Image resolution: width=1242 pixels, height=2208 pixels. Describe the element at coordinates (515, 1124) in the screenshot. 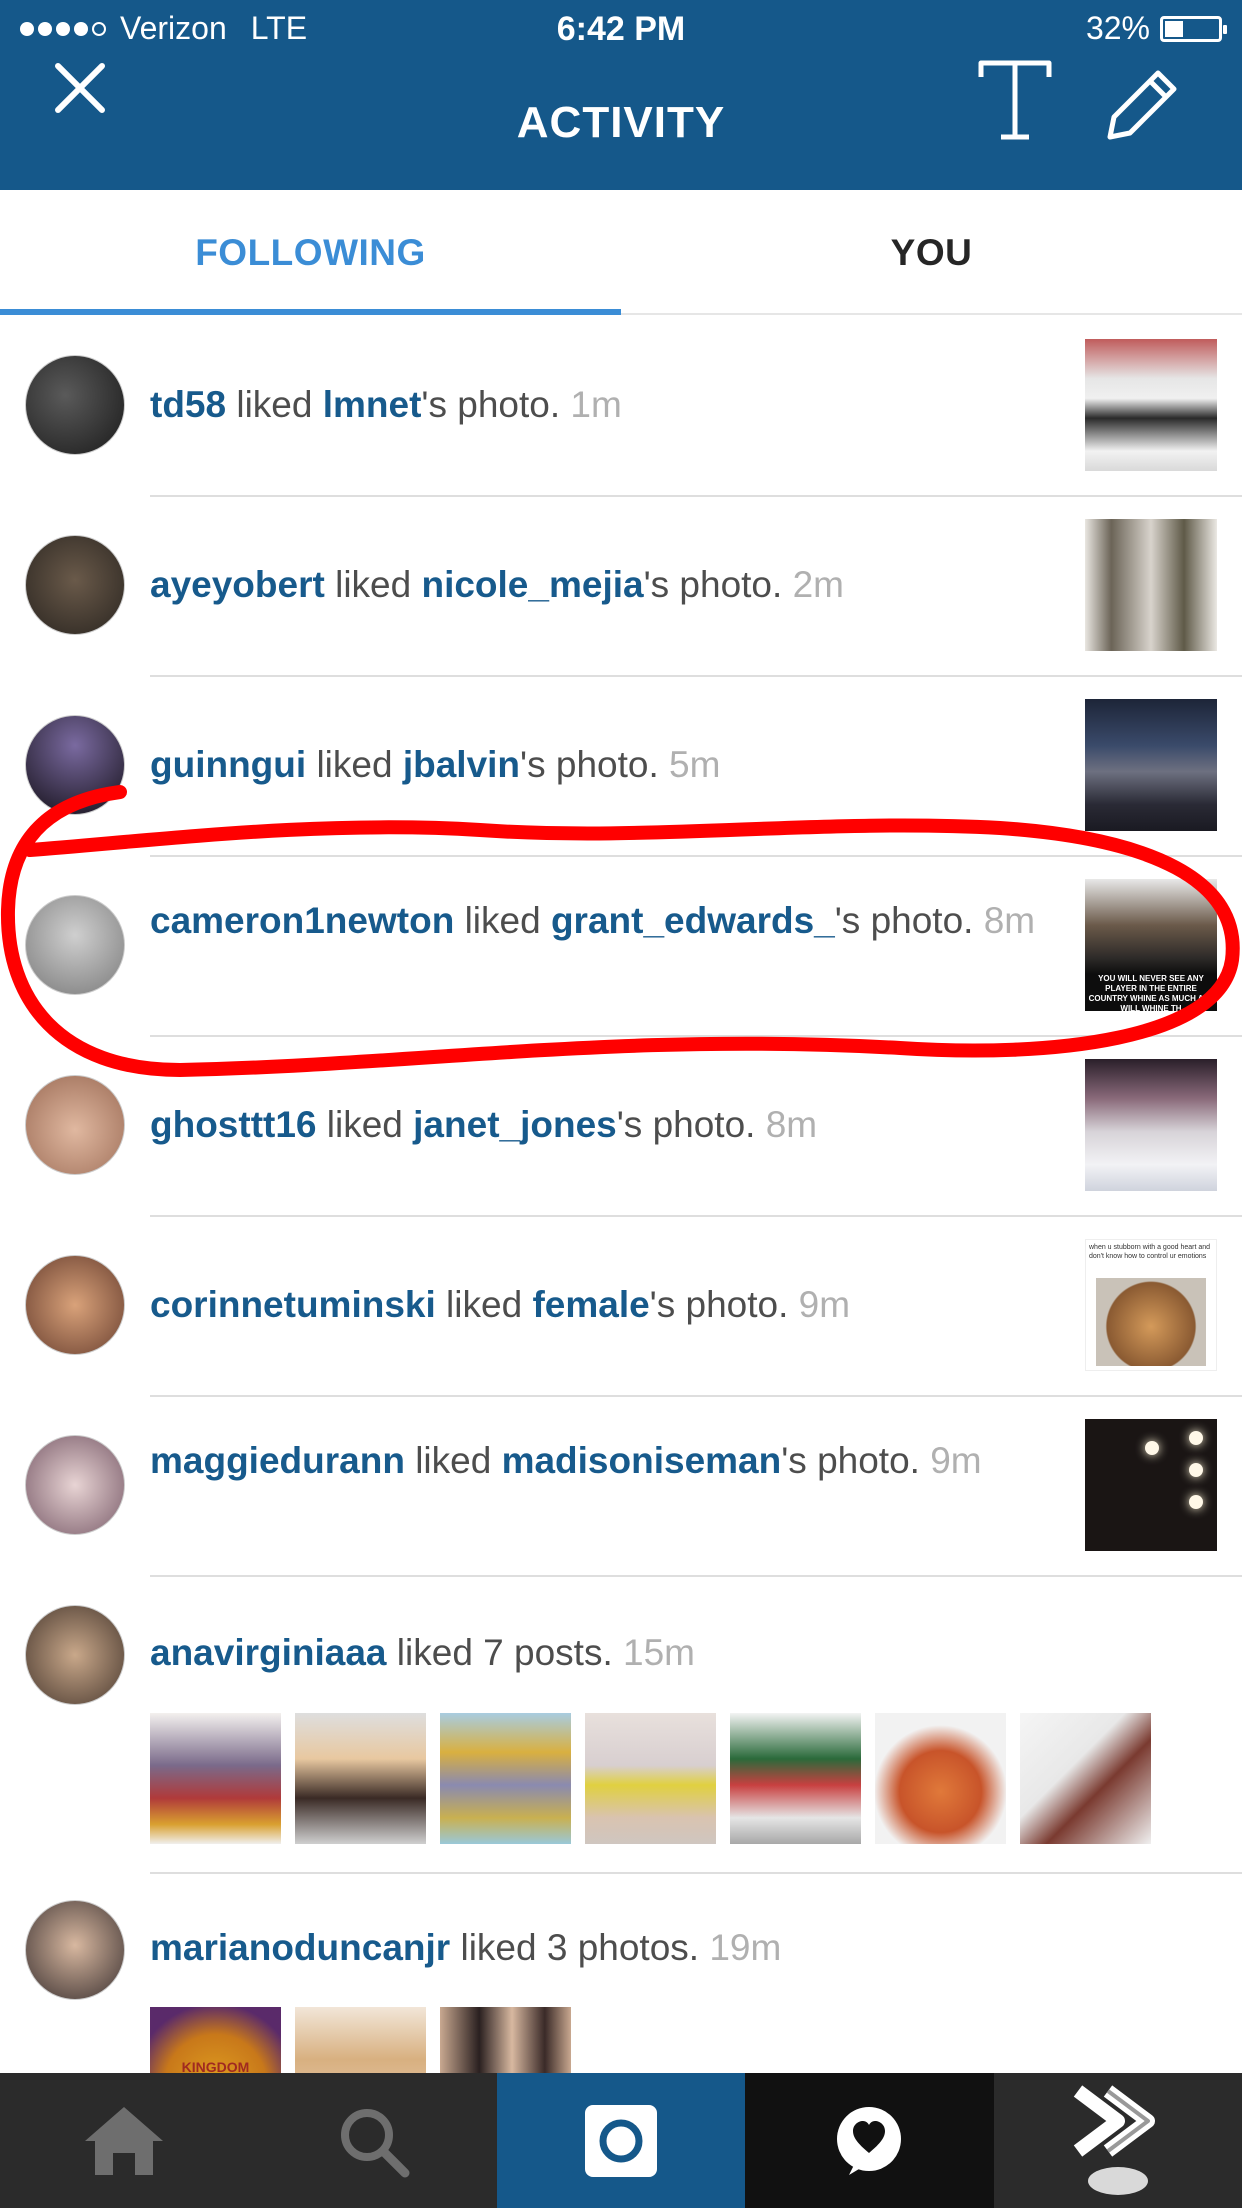

I see `target-link: janet_jones` at that location.